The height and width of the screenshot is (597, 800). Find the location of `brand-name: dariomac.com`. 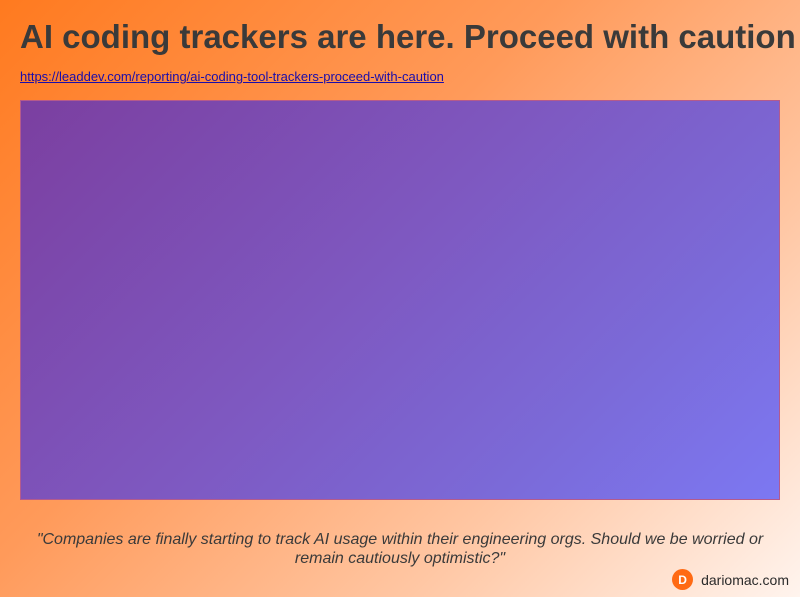

brand-name: dariomac.com is located at coordinates (745, 579).